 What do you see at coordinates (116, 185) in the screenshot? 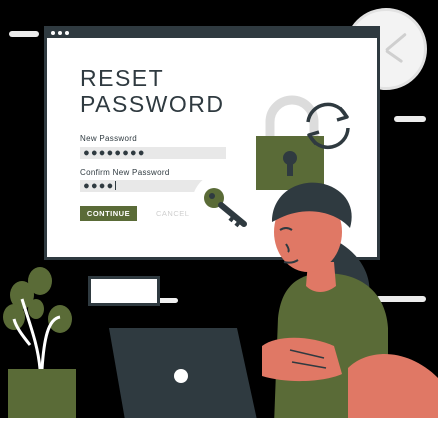
I see `text-caret` at bounding box center [116, 185].